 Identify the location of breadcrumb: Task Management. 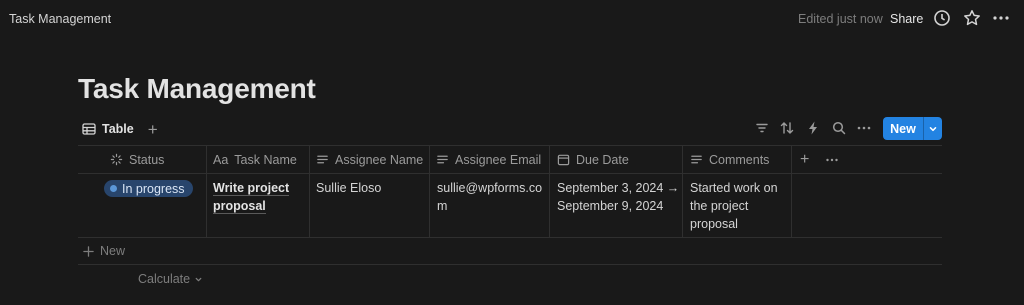
(60, 19).